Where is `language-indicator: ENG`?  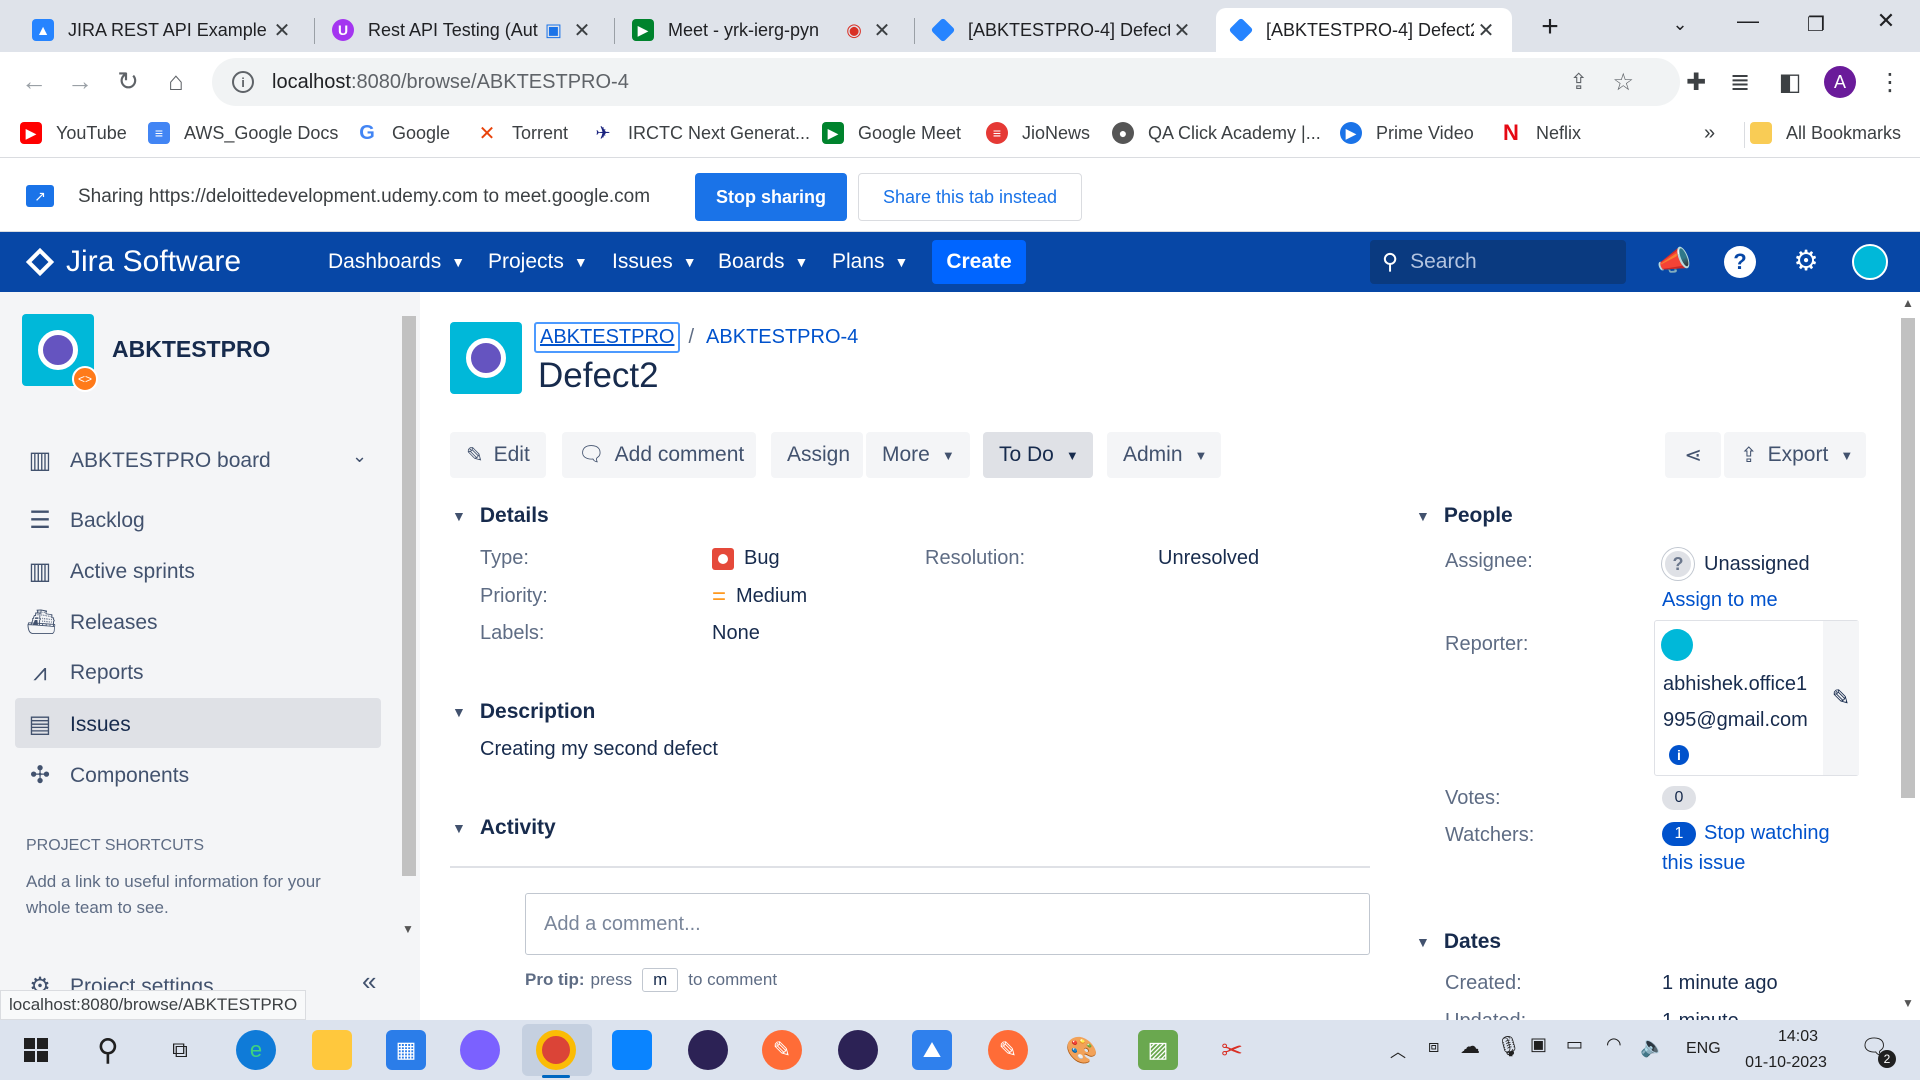
language-indicator: ENG is located at coordinates (1703, 1049).